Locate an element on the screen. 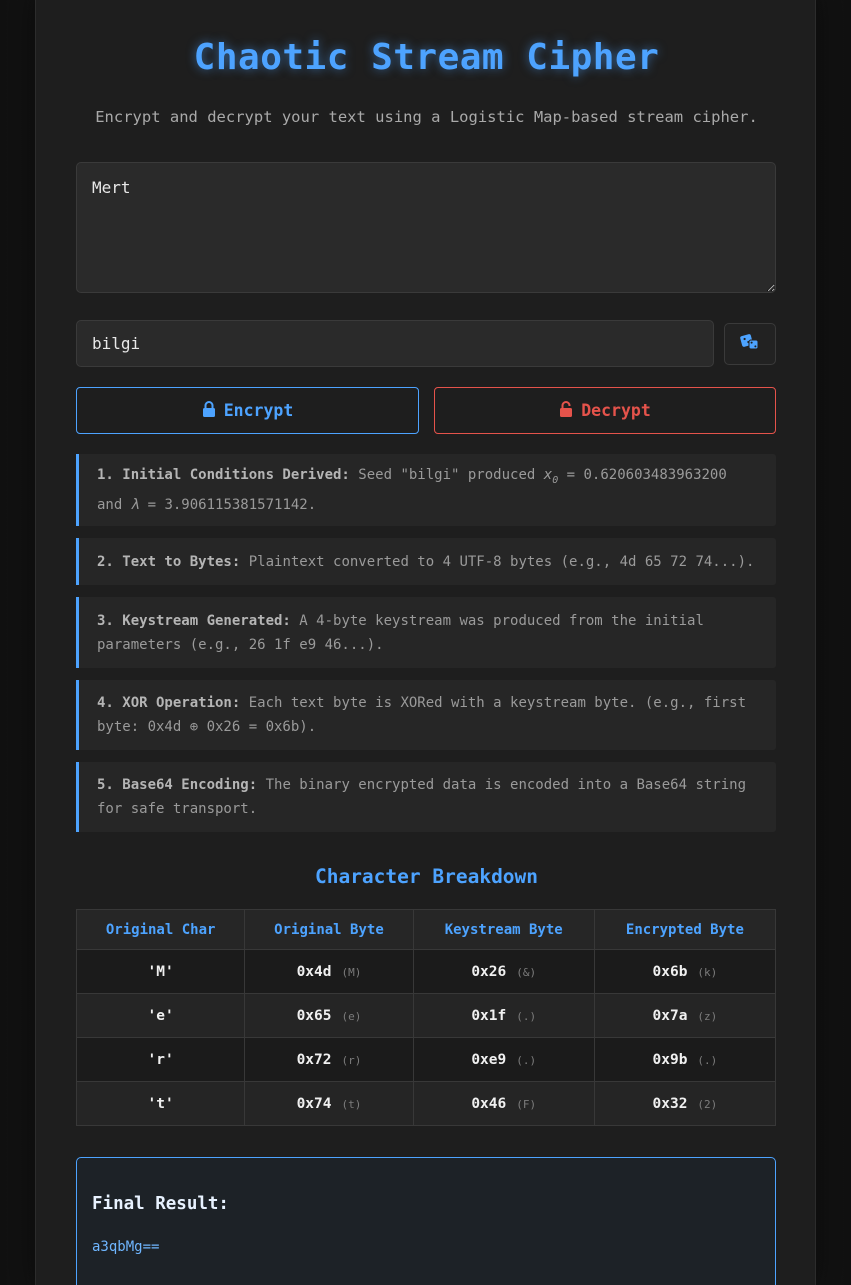 The image size is (851, 1285). byte-value: 0x1f is located at coordinates (489, 1015).